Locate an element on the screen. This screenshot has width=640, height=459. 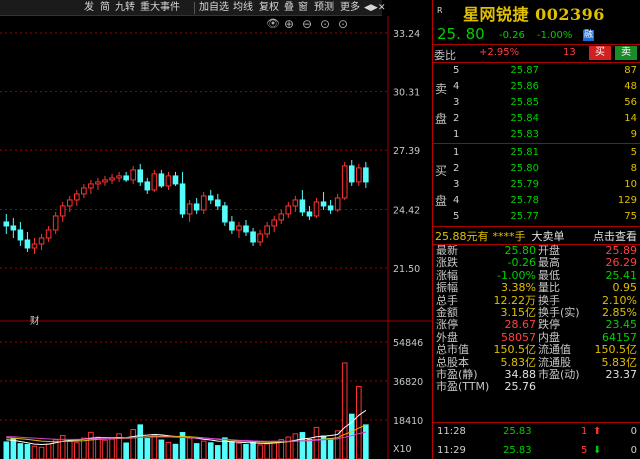
ask-row: 4 25.86 48 is located at coordinates (536, 86).